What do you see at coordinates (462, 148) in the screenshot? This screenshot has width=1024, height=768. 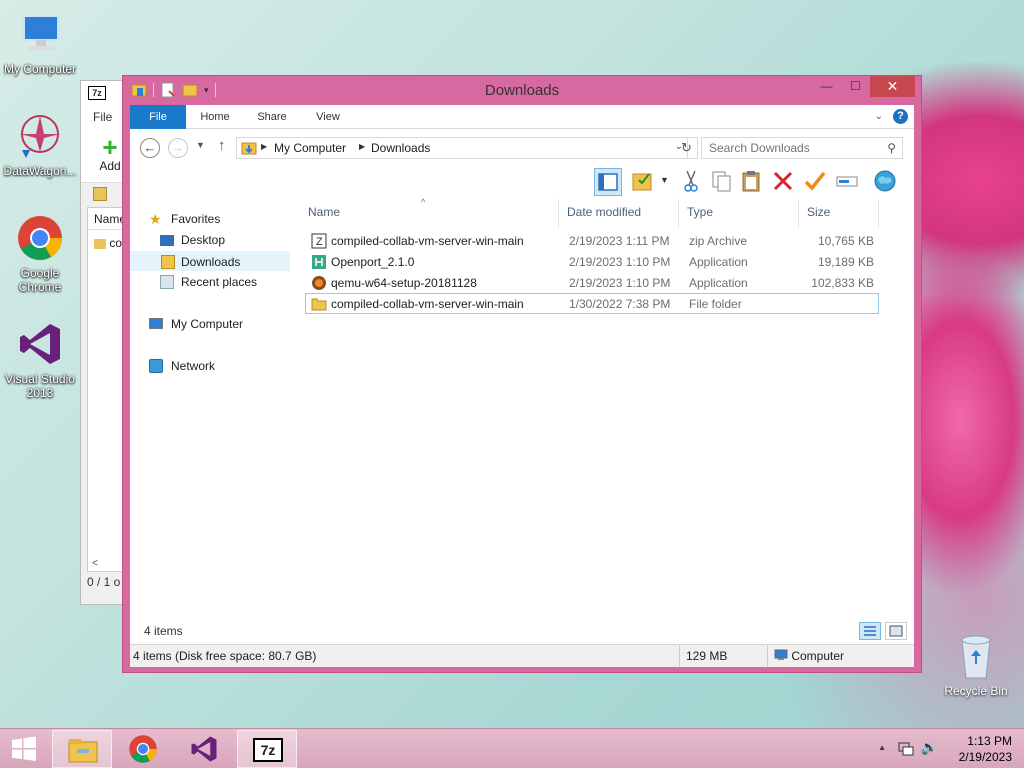 I see `address-bar: ▶ My Computer ▶ Downloads ⌄` at bounding box center [462, 148].